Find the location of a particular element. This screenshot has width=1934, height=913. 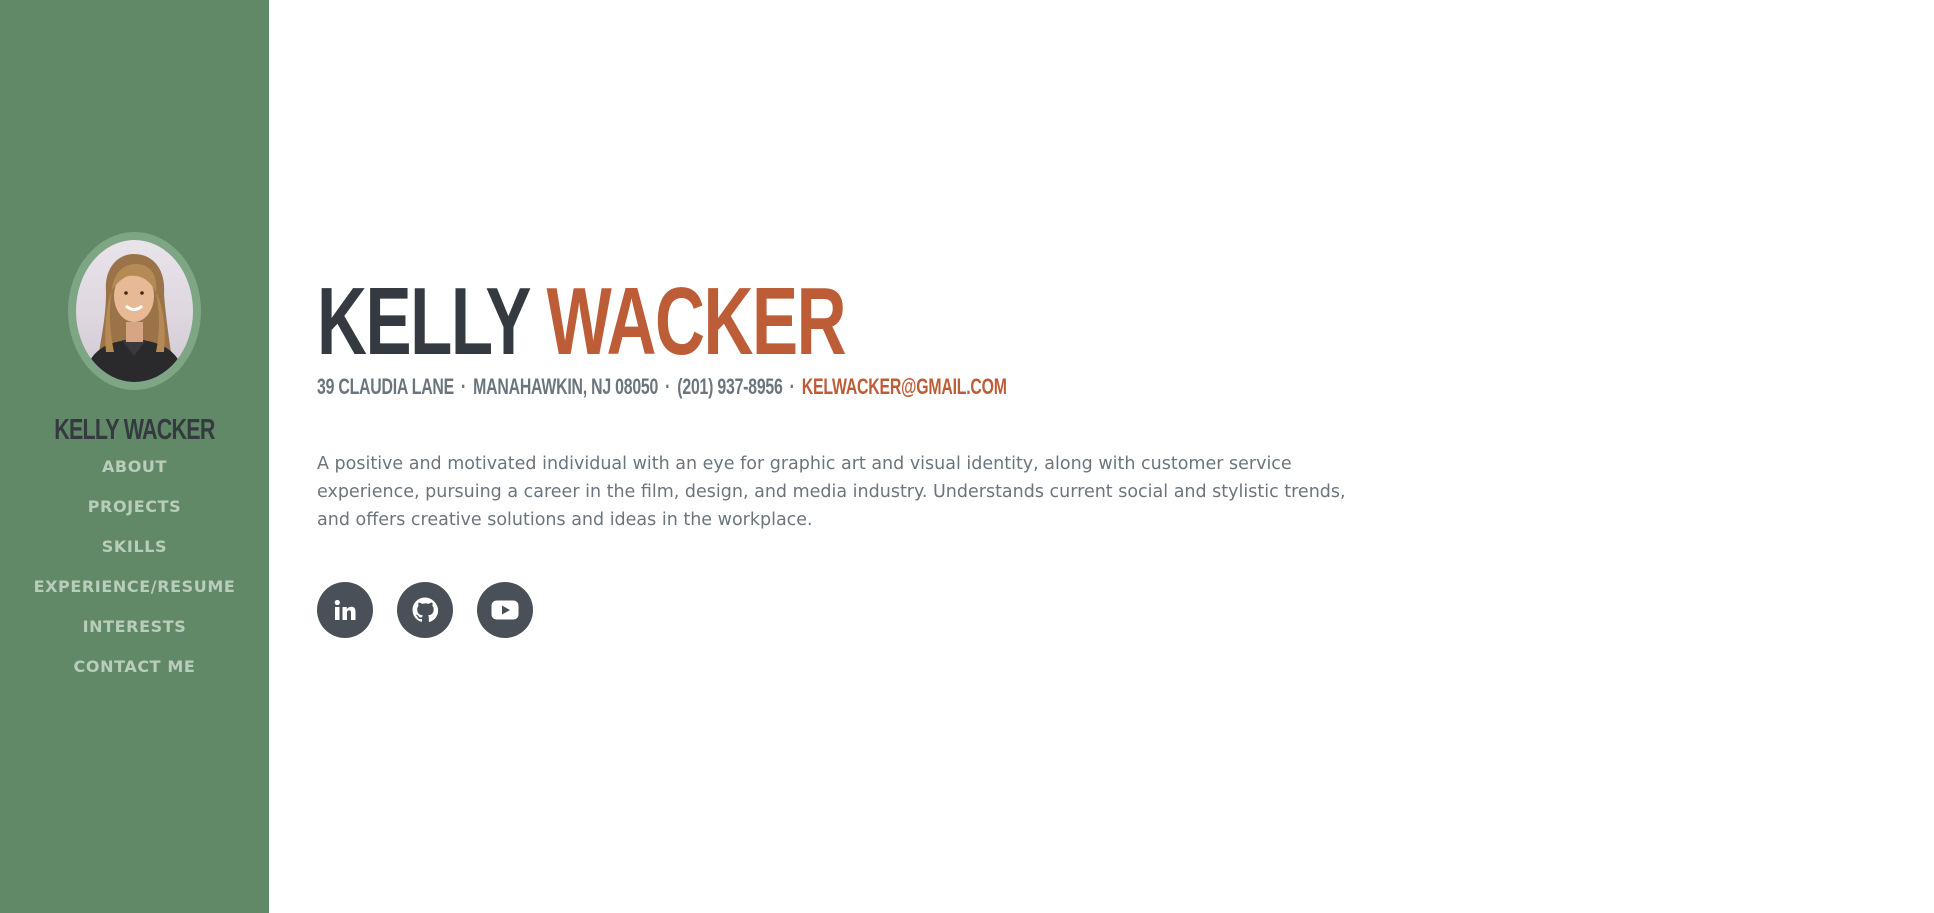

email-link: kelwacker@gmail.com is located at coordinates (904, 386).